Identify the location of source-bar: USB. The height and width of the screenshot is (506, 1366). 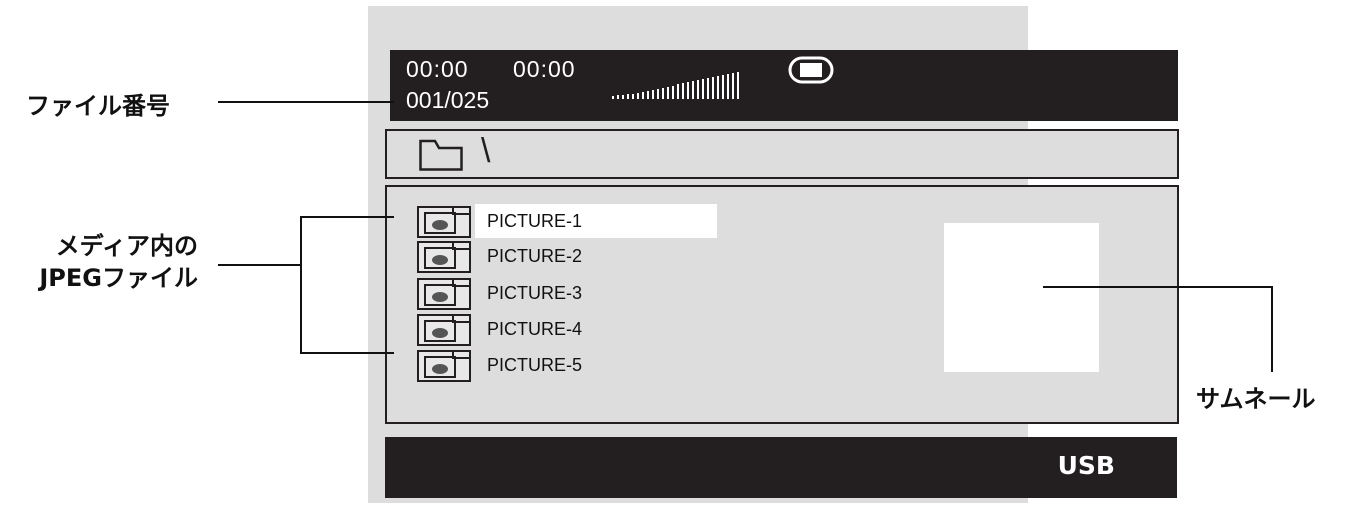
(781, 467).